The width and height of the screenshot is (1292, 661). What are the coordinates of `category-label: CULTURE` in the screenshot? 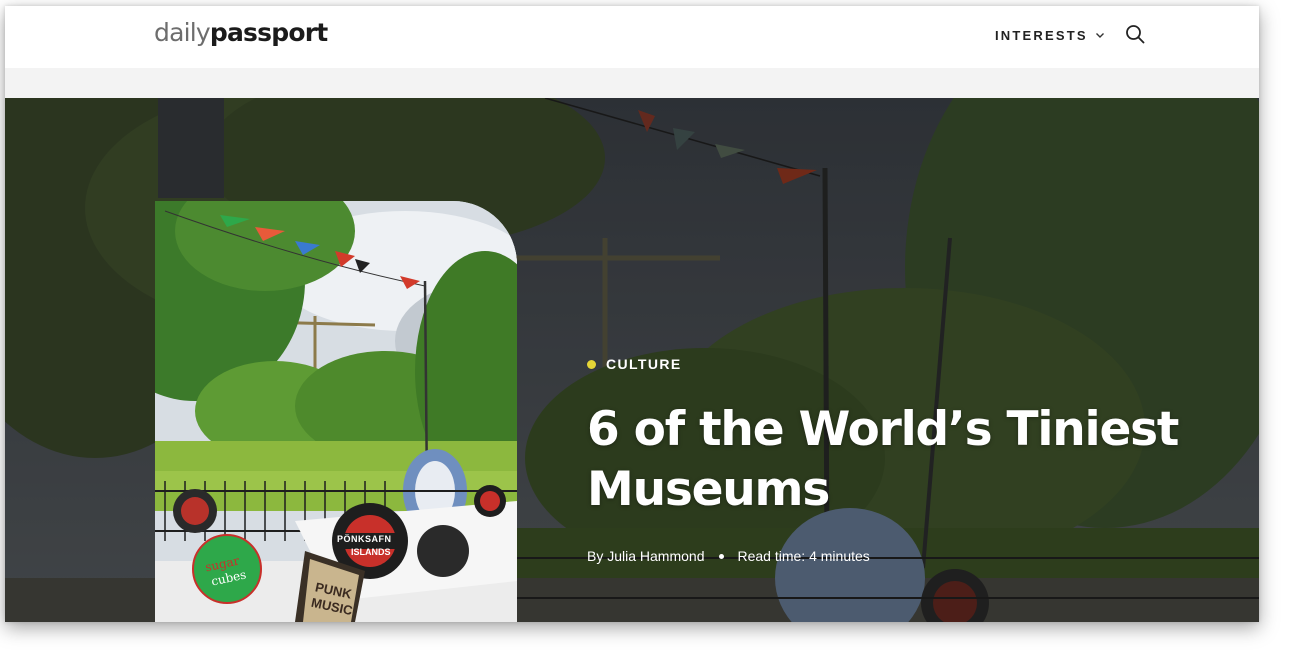 It's located at (644, 364).